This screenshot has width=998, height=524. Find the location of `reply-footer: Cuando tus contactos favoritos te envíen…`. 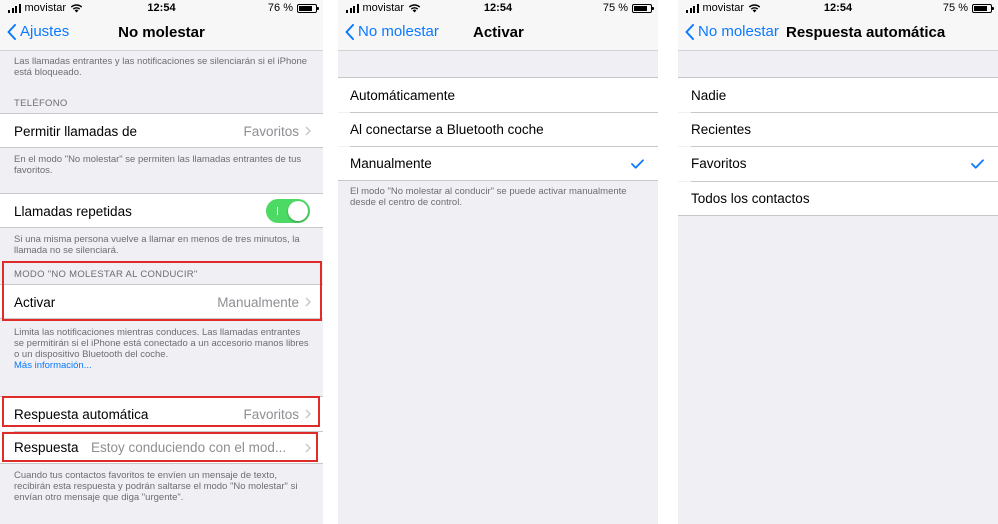

reply-footer: Cuando tus contactos favoritos te envíen… is located at coordinates (156, 486).